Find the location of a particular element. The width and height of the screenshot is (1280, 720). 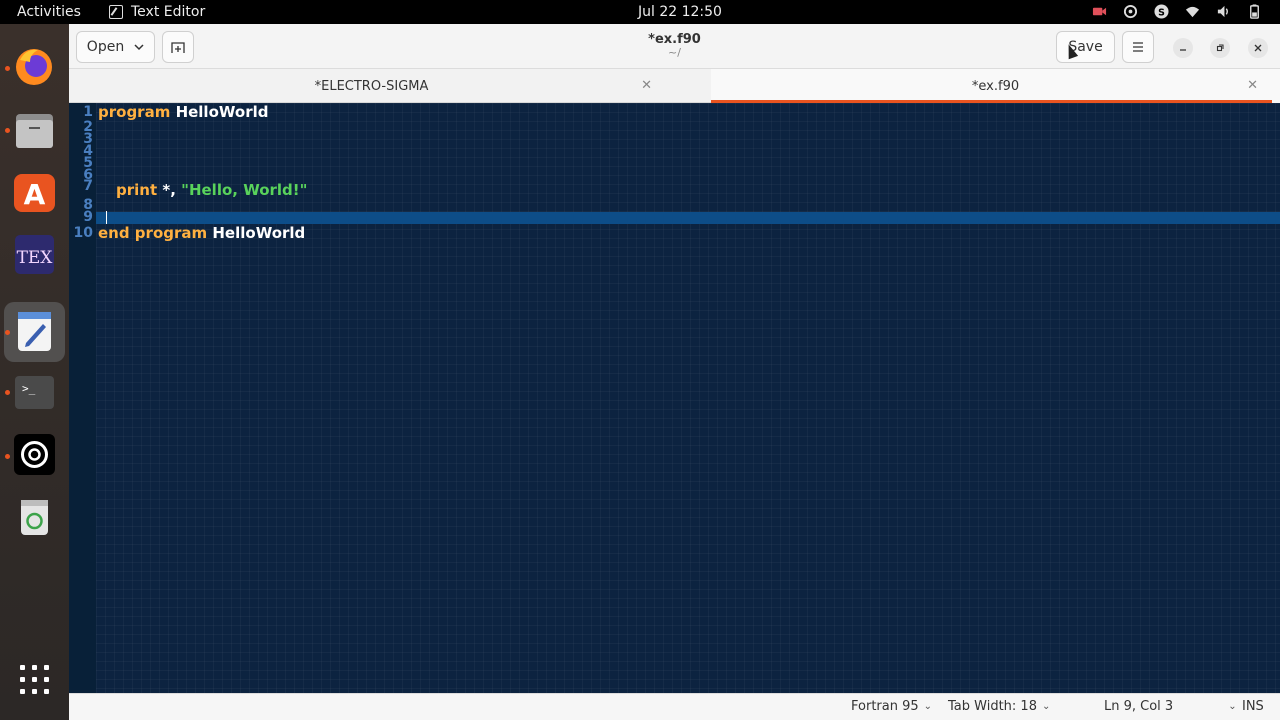

terminal-icon: >_ is located at coordinates (34, 392).